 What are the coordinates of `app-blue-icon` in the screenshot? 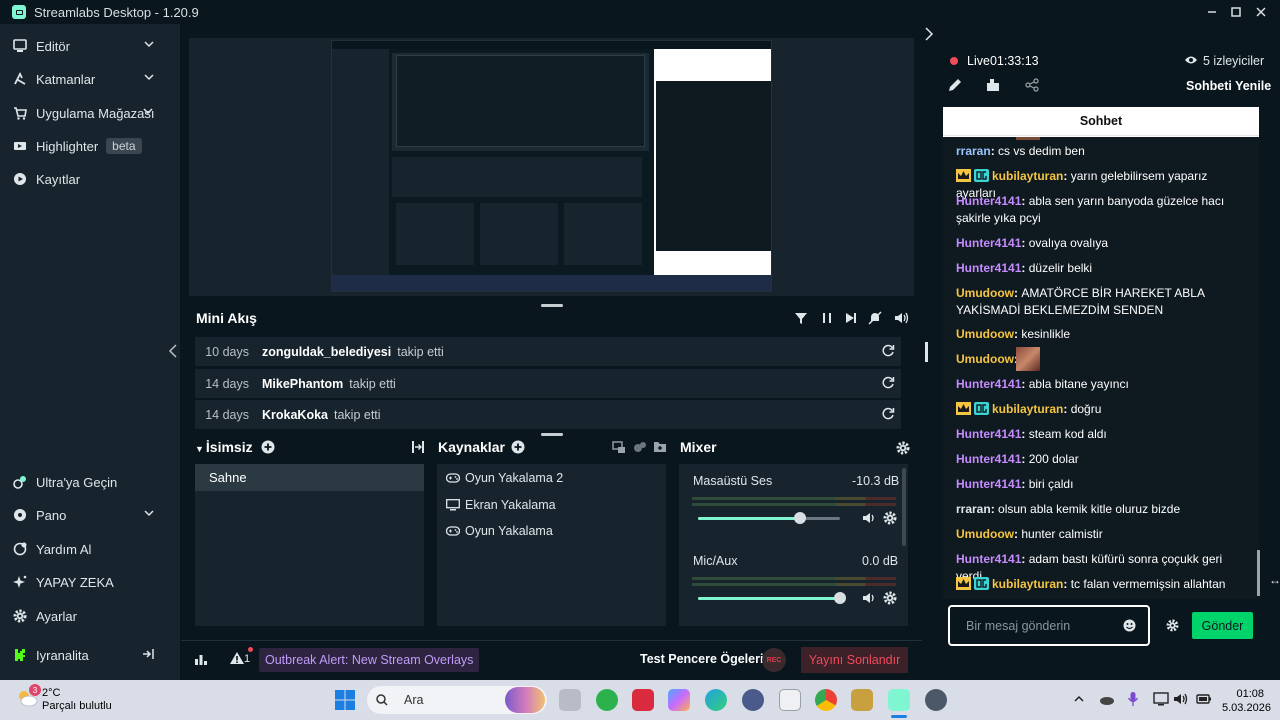 It's located at (753, 700).